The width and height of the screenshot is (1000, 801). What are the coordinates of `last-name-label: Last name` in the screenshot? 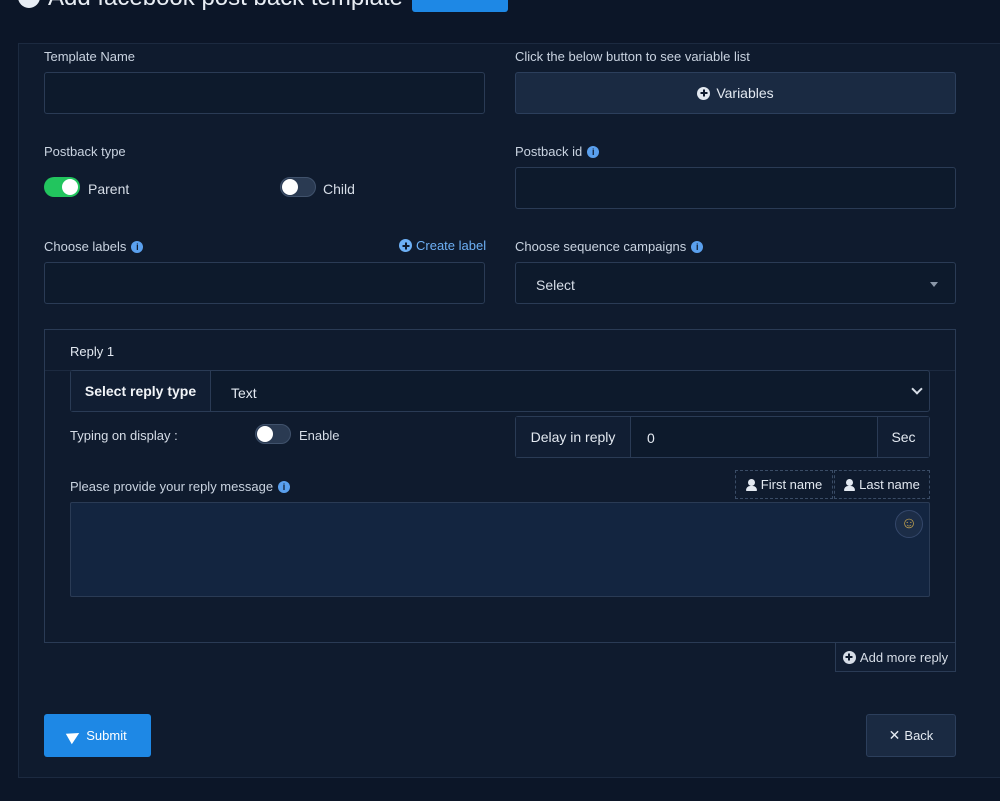 It's located at (889, 484).